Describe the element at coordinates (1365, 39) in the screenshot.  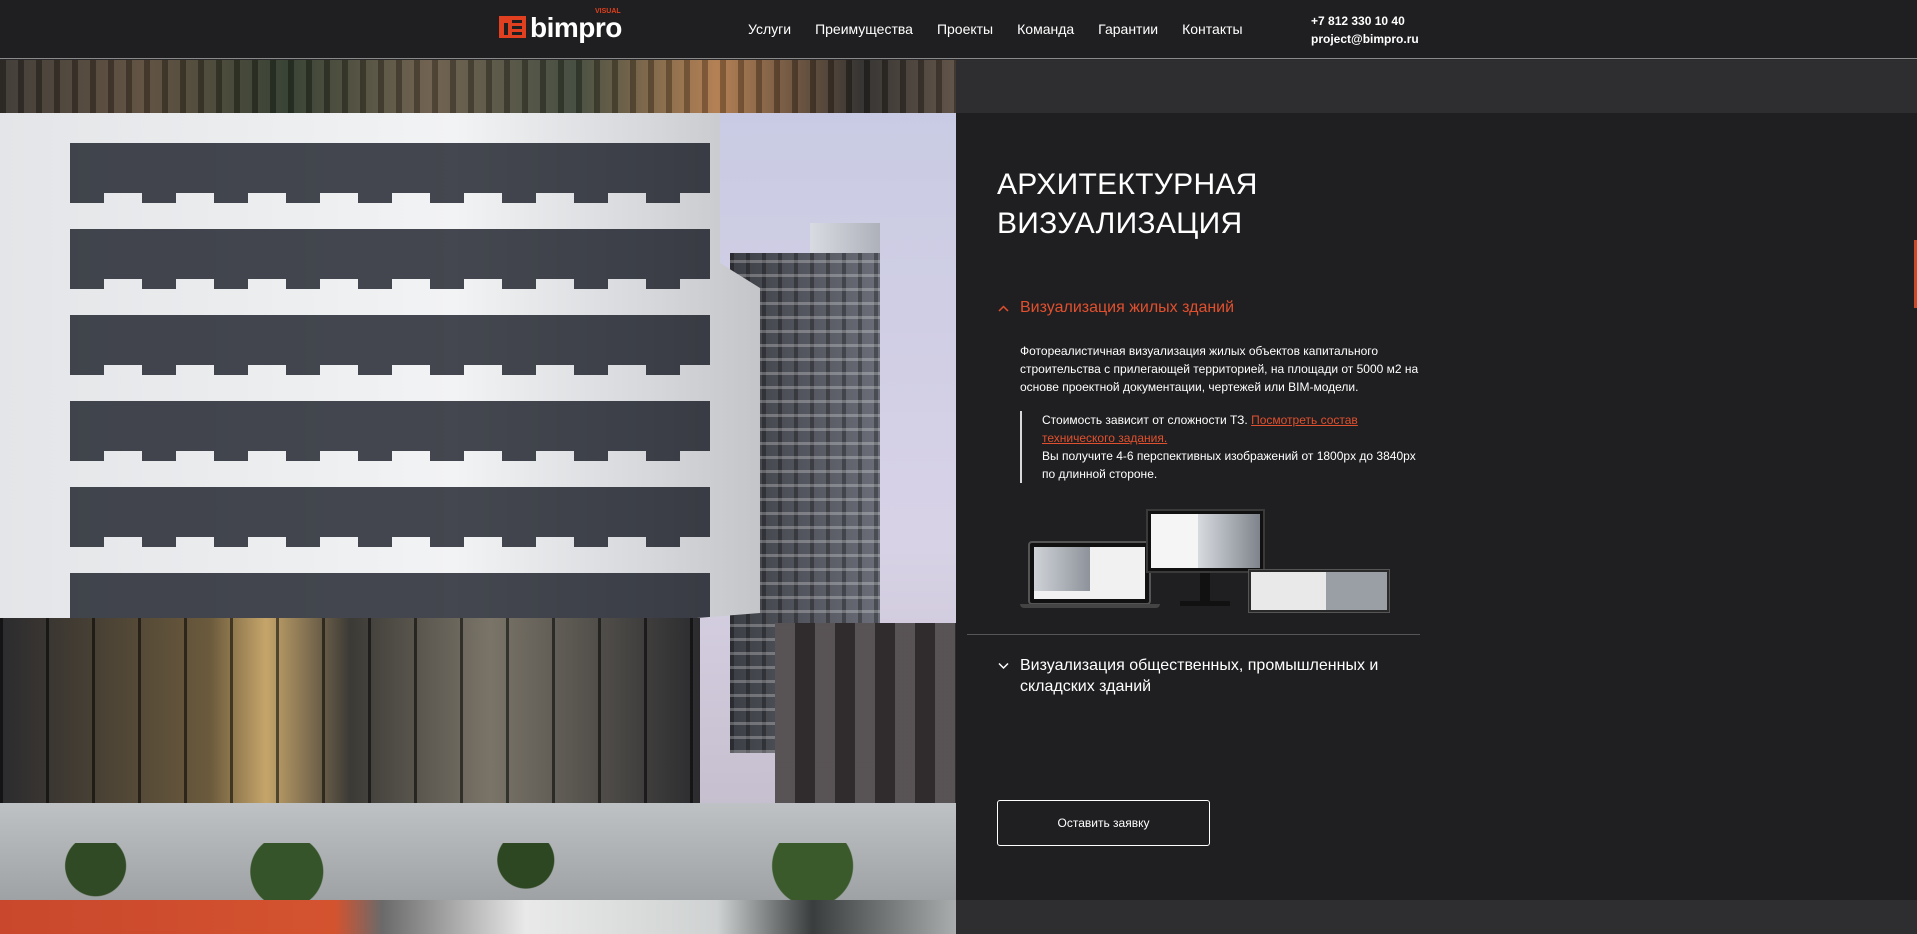
I see `email-link: project@bimpro.ru` at that location.